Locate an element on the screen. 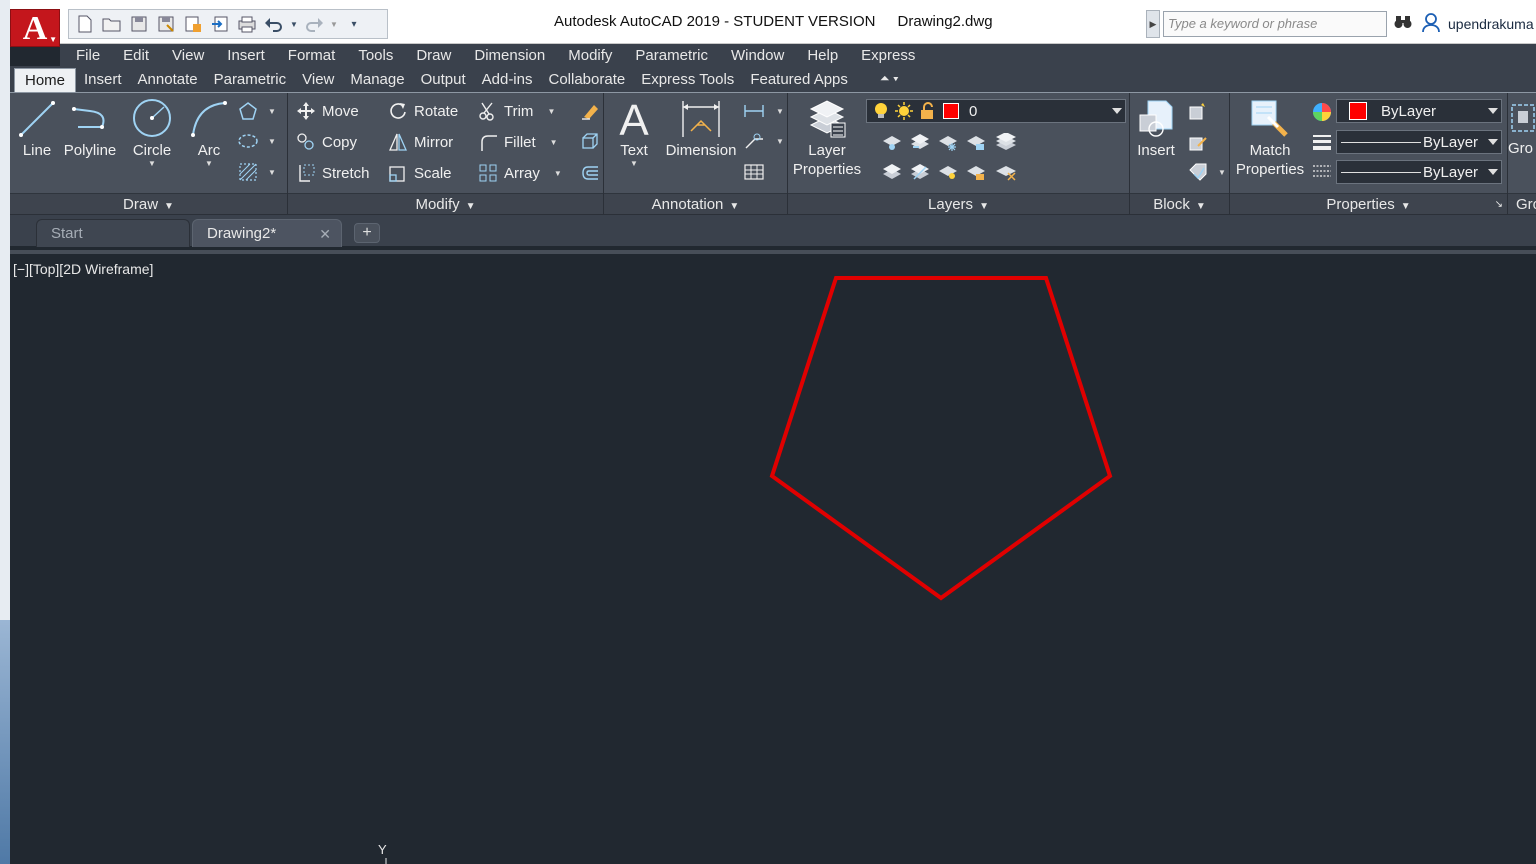 The width and height of the screenshot is (1536, 864). ribbon-minimize-chevron-icon: ⏶ ▾ is located at coordinates (882, 81).